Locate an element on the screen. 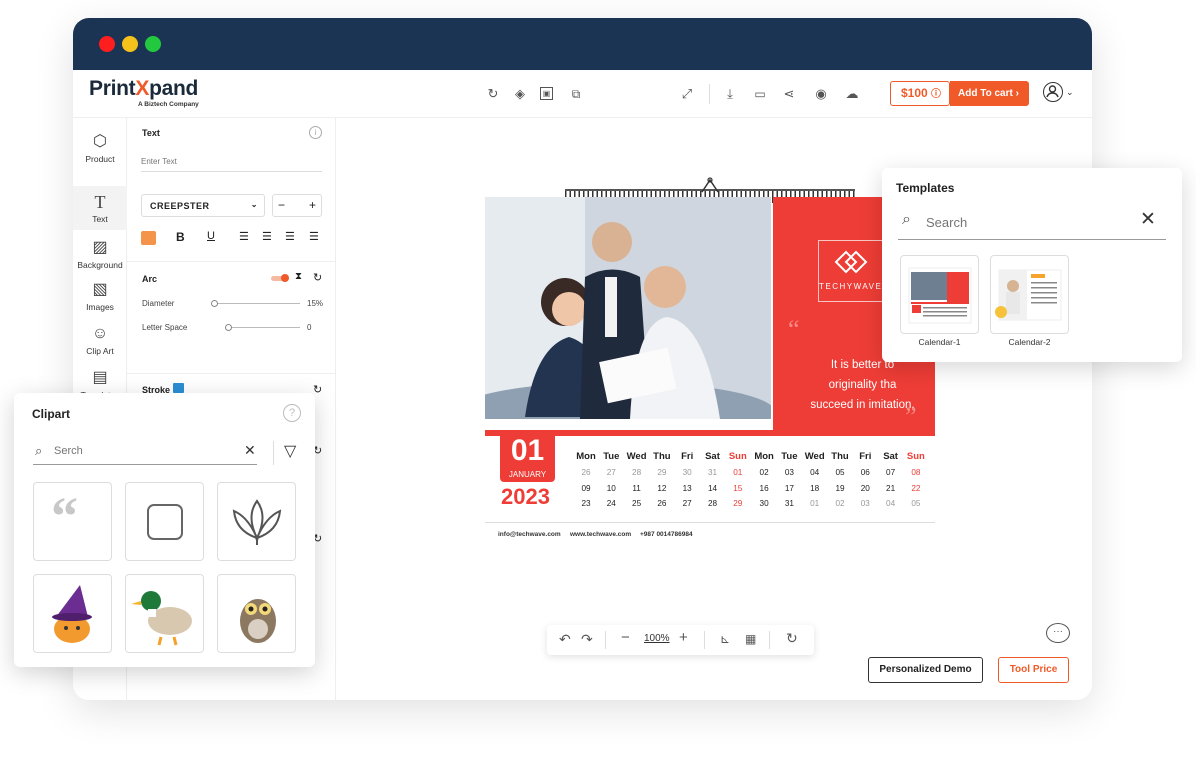 The width and height of the screenshot is (1196, 766). help-icon: ? is located at coordinates (292, 413).